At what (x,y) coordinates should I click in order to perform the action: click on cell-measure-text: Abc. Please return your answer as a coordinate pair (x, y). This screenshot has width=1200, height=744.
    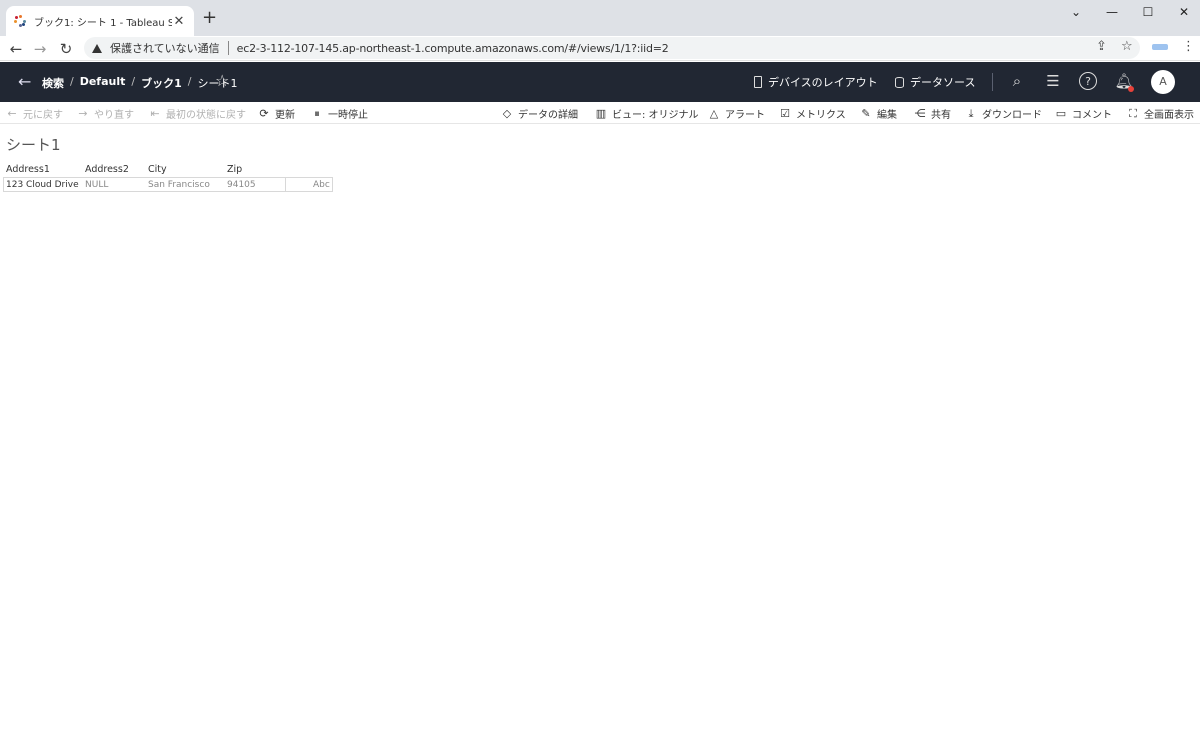
    Looking at the image, I should click on (321, 185).